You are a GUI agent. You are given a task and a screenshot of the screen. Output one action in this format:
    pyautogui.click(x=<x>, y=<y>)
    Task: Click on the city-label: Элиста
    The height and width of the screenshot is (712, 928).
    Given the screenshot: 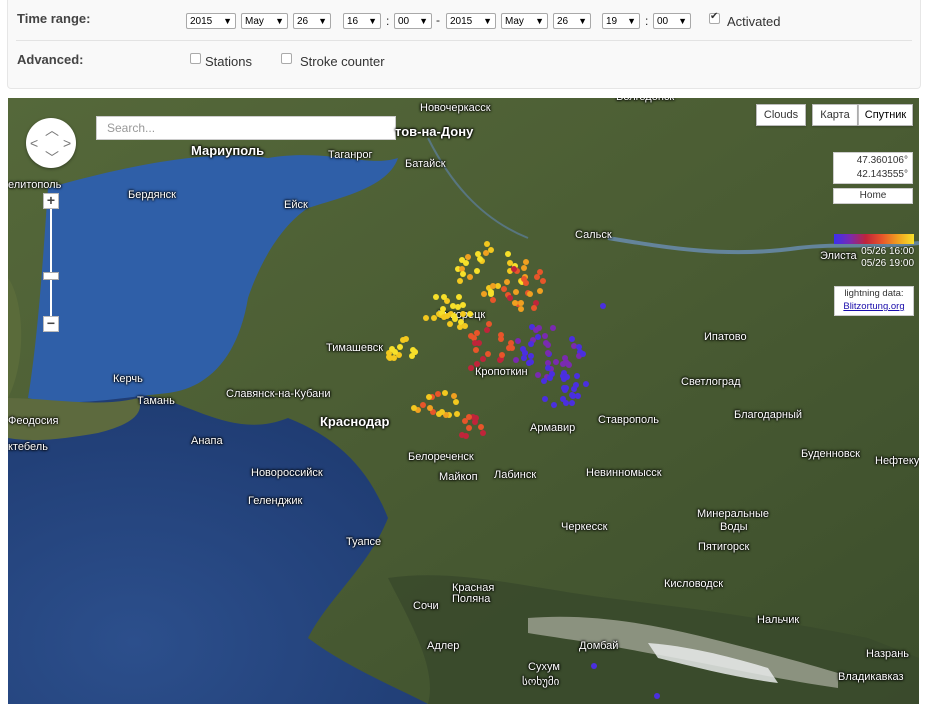 What is the action you would take?
    pyautogui.click(x=838, y=256)
    